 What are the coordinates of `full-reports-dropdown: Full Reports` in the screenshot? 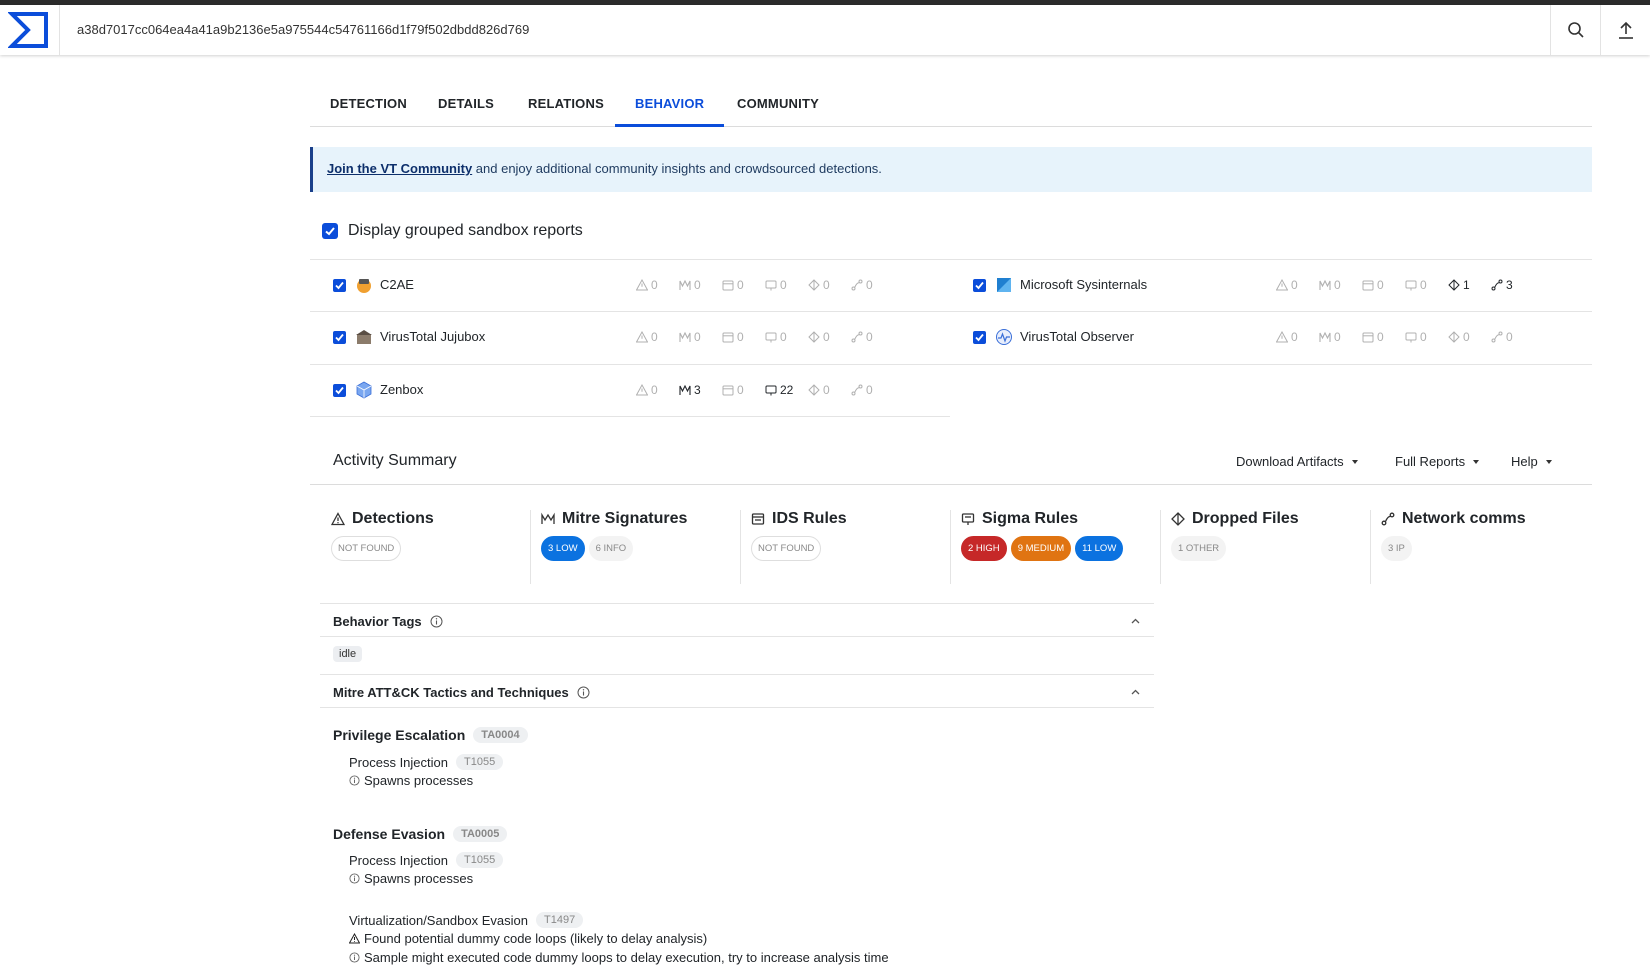 It's located at (1437, 461).